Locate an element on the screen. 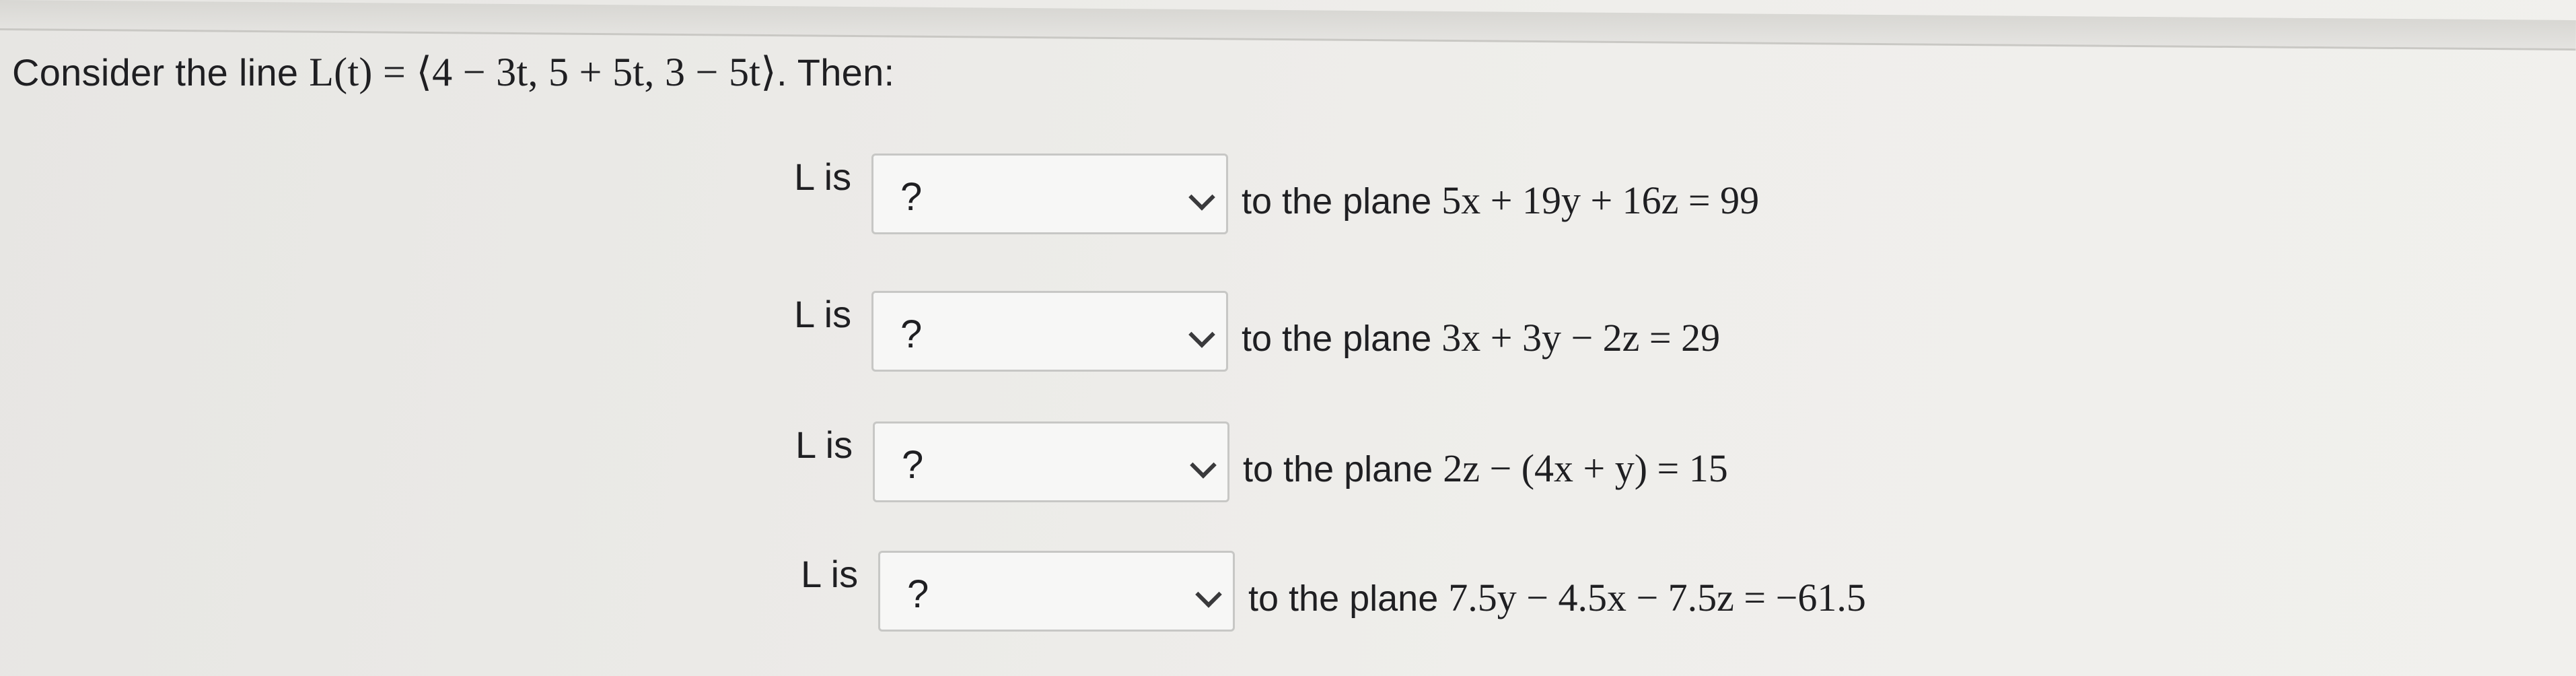 The image size is (2576, 676). plane-text: to the plane 3x + 3y − 2z = 29 is located at coordinates (1481, 337).